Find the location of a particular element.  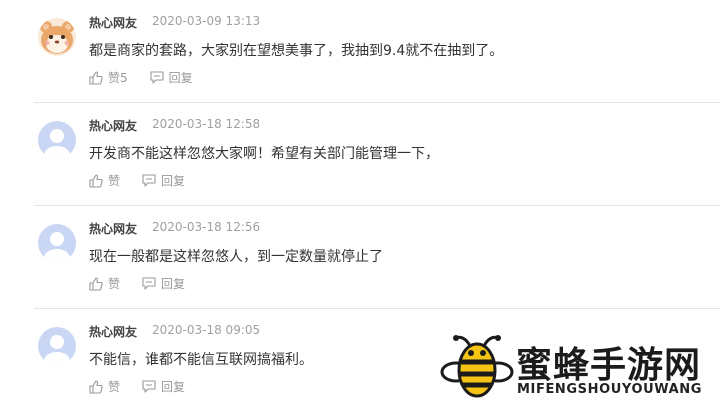

watermark: 蜜蜂手游网 MIFENGSHOUYOUWANG is located at coordinates (582, 366).